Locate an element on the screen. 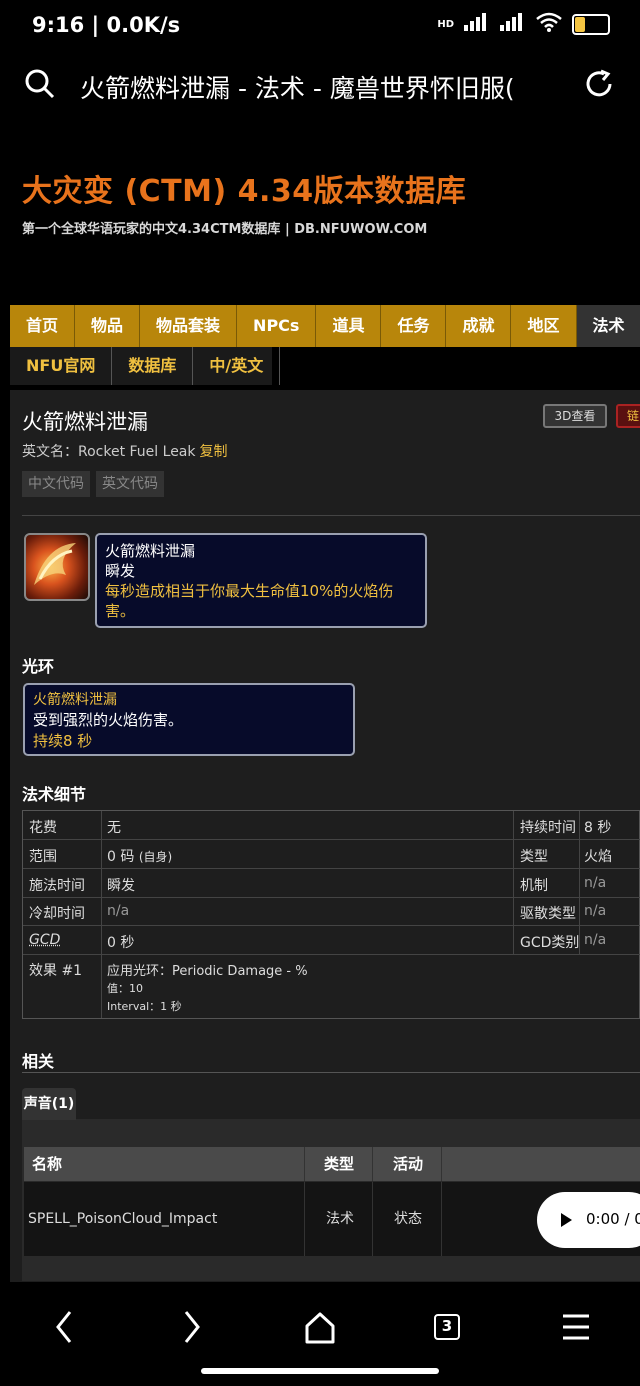 The width and height of the screenshot is (640, 1386). range-label: 范围 is located at coordinates (43, 856).